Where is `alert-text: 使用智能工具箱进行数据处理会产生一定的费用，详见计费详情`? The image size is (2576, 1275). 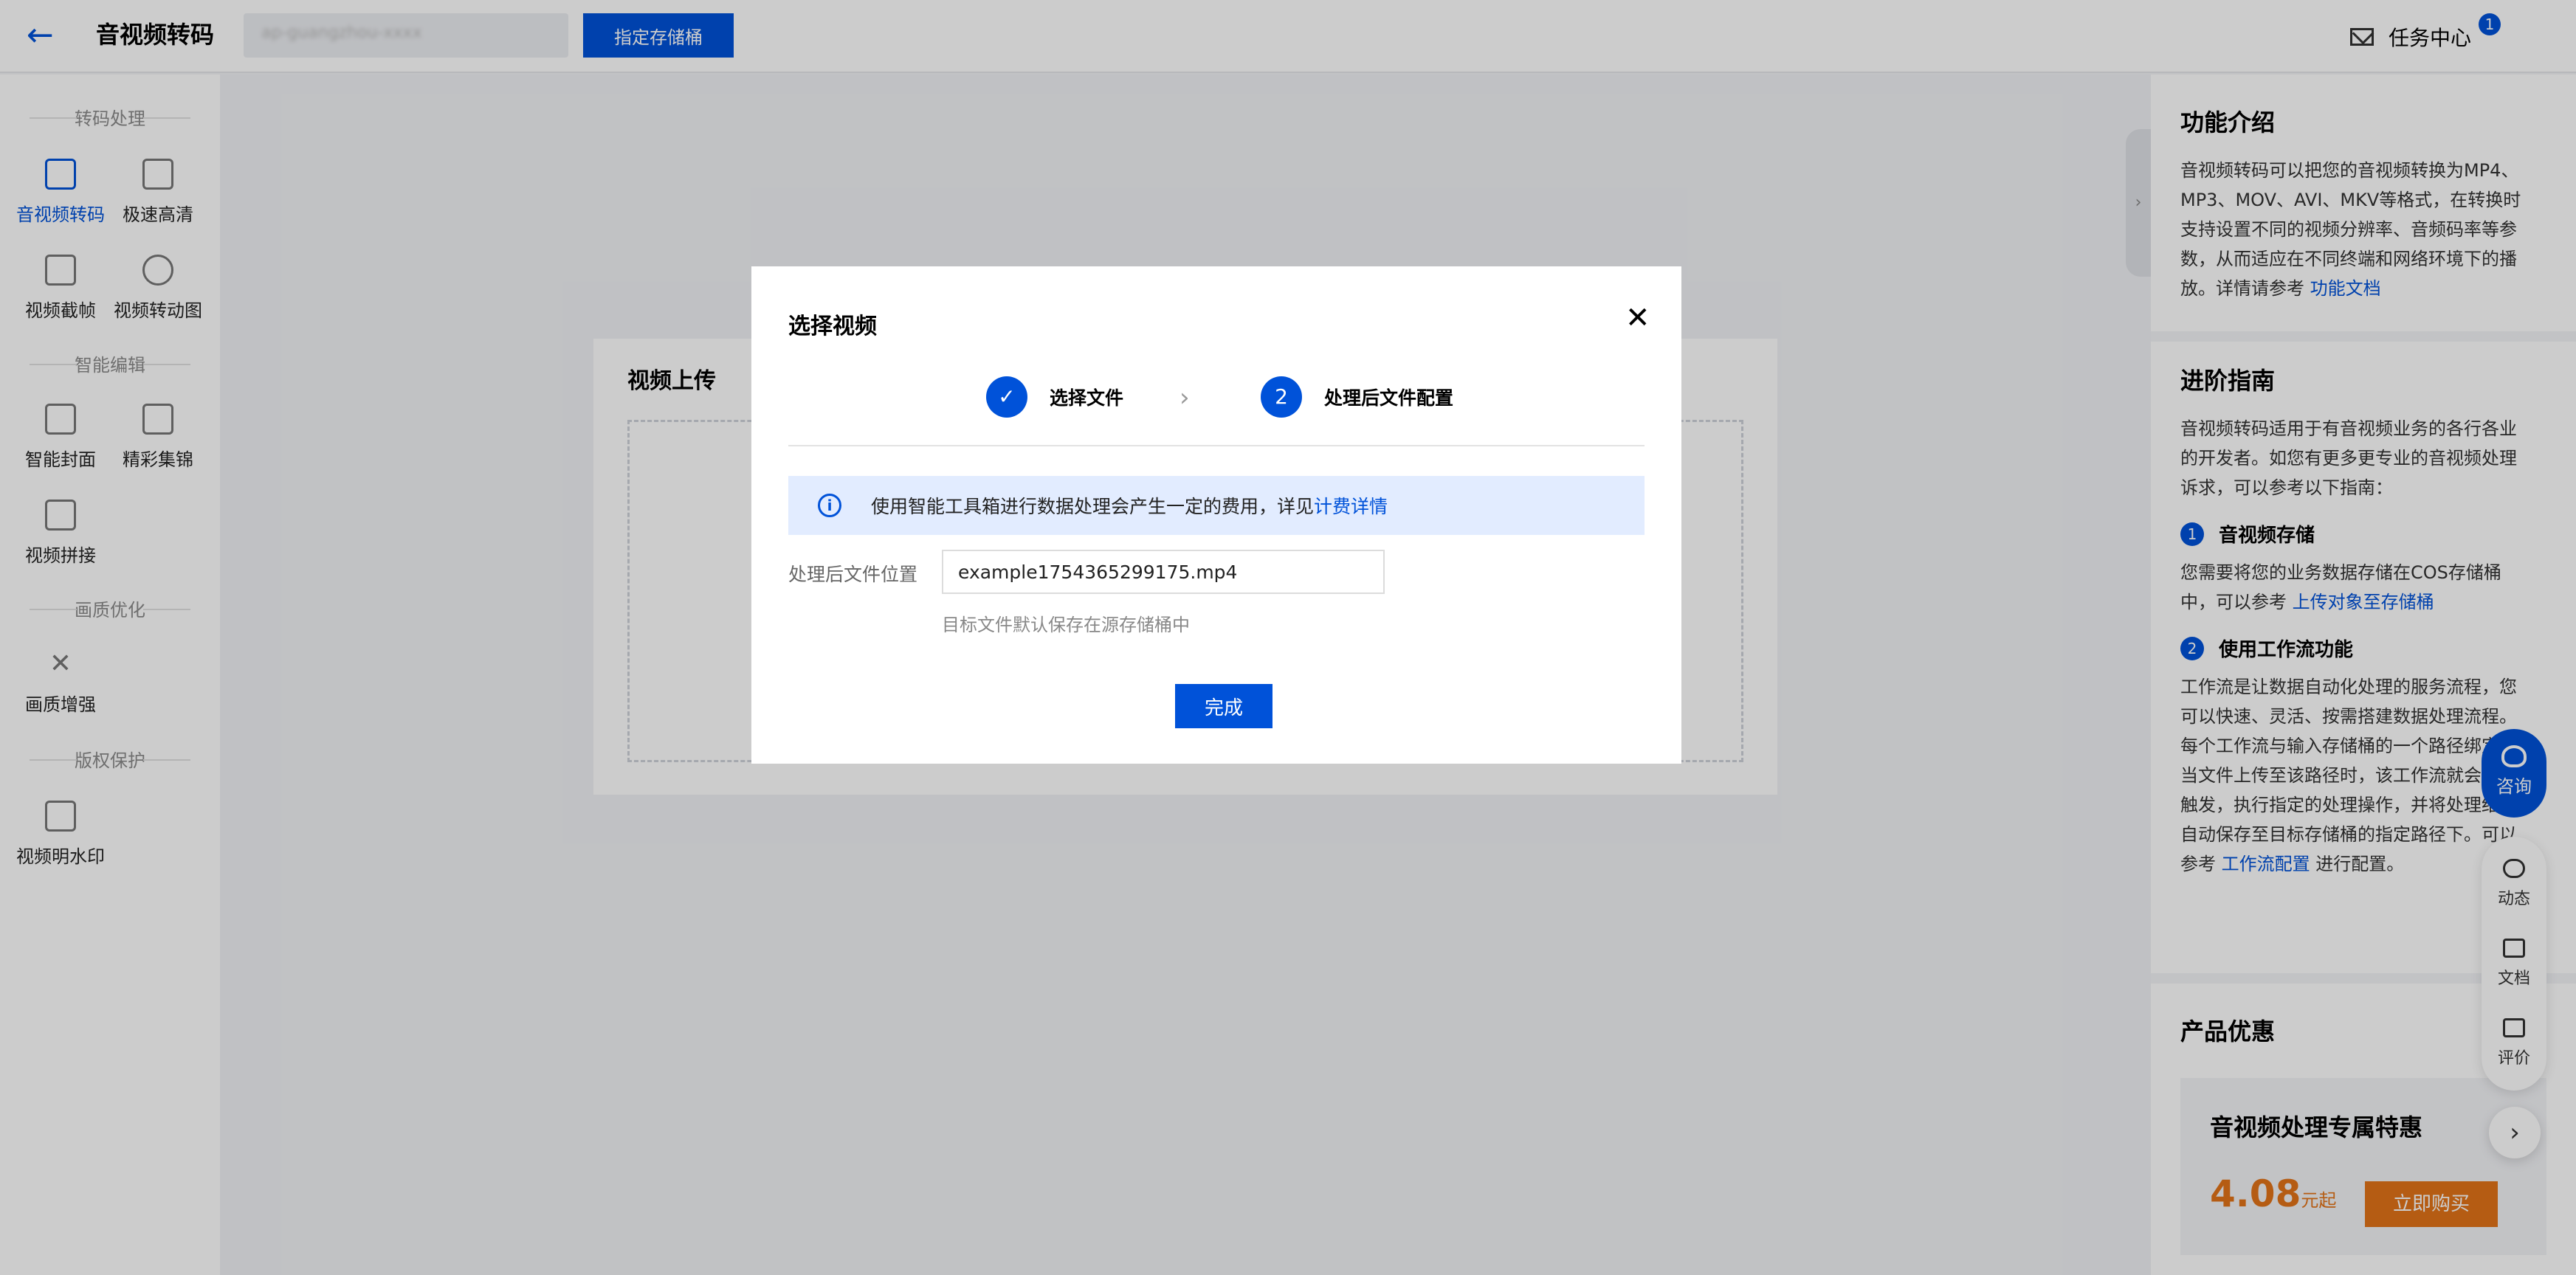 alert-text: 使用智能工具箱进行数据处理会产生一定的费用，详见计费详情 is located at coordinates (1130, 505).